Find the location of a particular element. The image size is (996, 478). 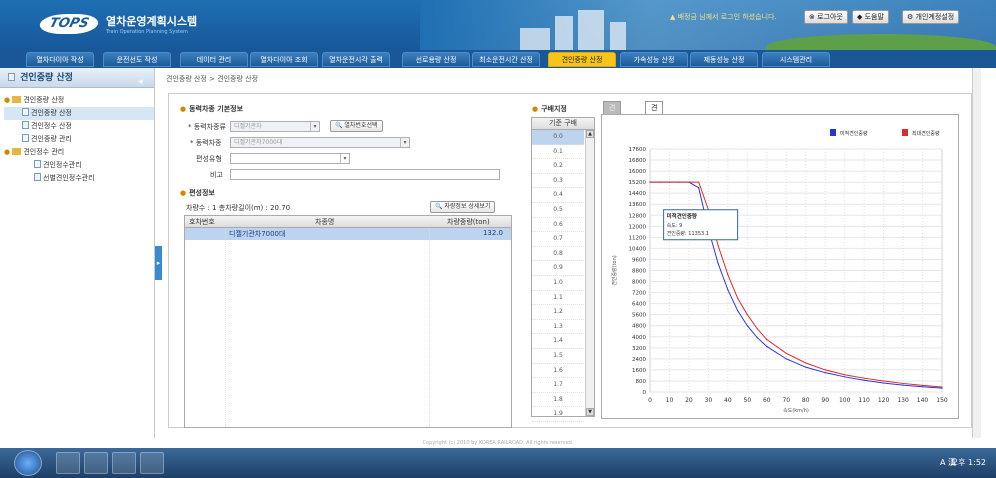

tab-10: 제동성능 산정 is located at coordinates (724, 59).